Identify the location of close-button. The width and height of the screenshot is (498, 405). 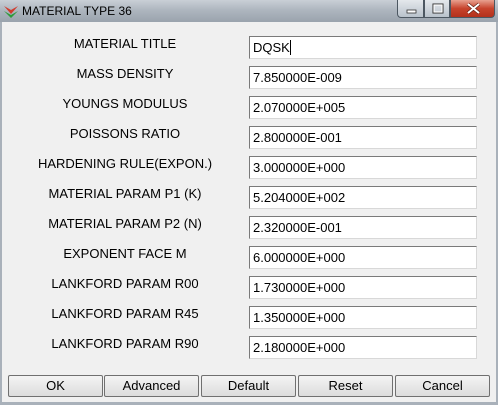
(472, 9).